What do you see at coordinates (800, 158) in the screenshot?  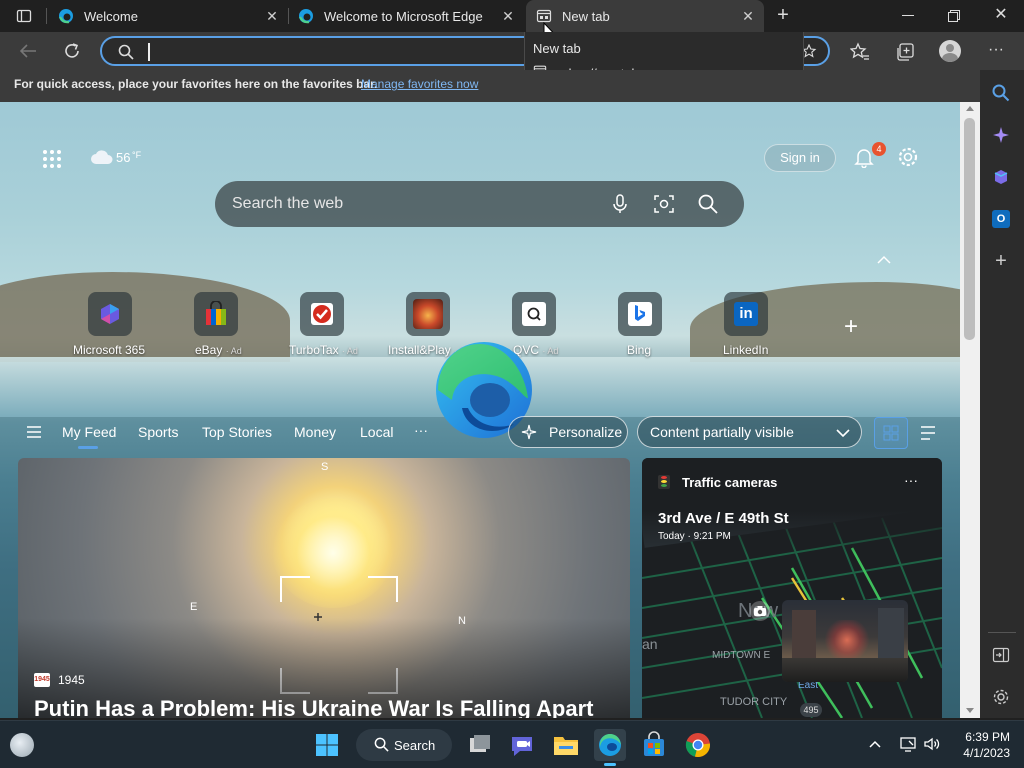 I see `sign-in-button: Sign in` at bounding box center [800, 158].